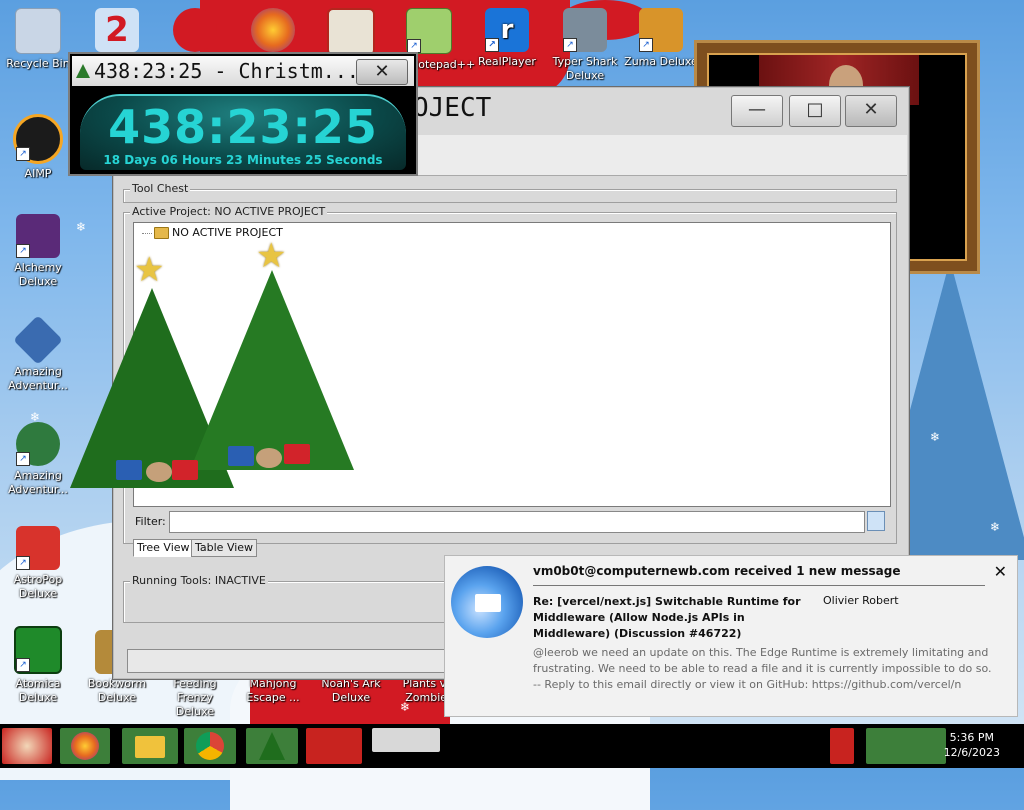 The image size is (1024, 810). Describe the element at coordinates (38, 650) in the screenshot. I see `atomica-icon: ↗` at that location.